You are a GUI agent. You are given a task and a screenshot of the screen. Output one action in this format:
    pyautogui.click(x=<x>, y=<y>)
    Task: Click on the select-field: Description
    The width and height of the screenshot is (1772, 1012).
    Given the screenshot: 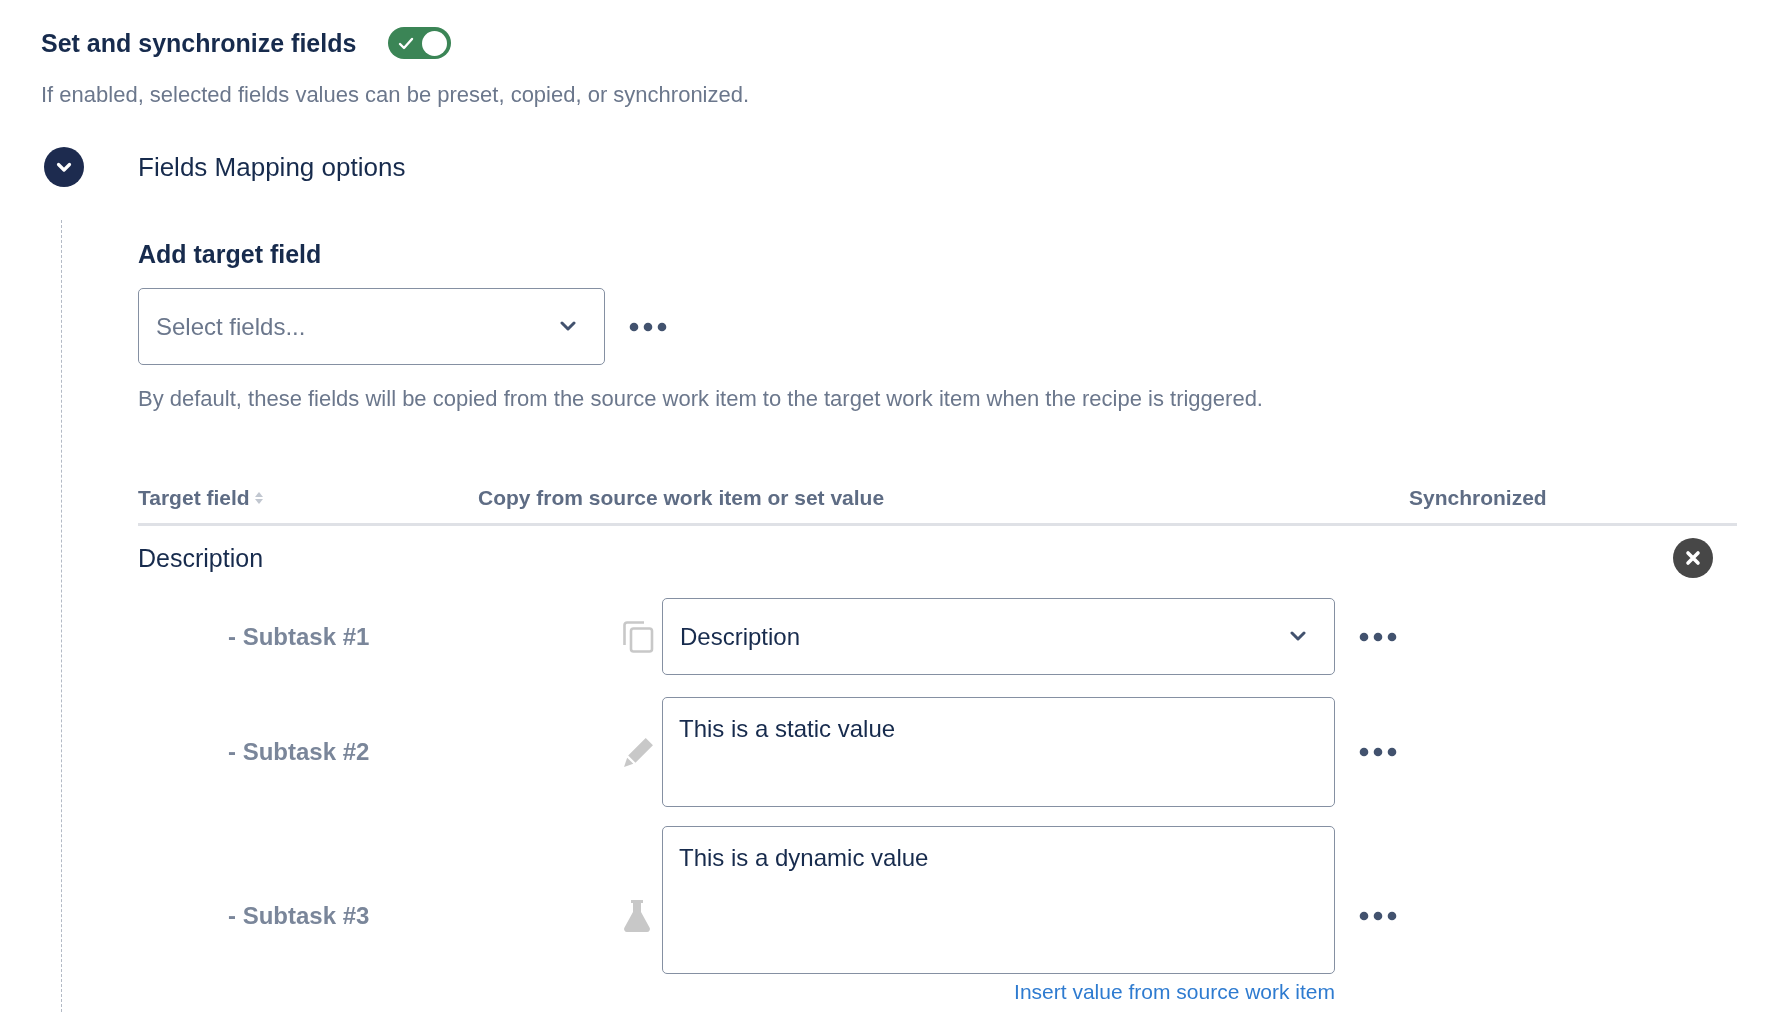 What is the action you would take?
    pyautogui.click(x=998, y=636)
    